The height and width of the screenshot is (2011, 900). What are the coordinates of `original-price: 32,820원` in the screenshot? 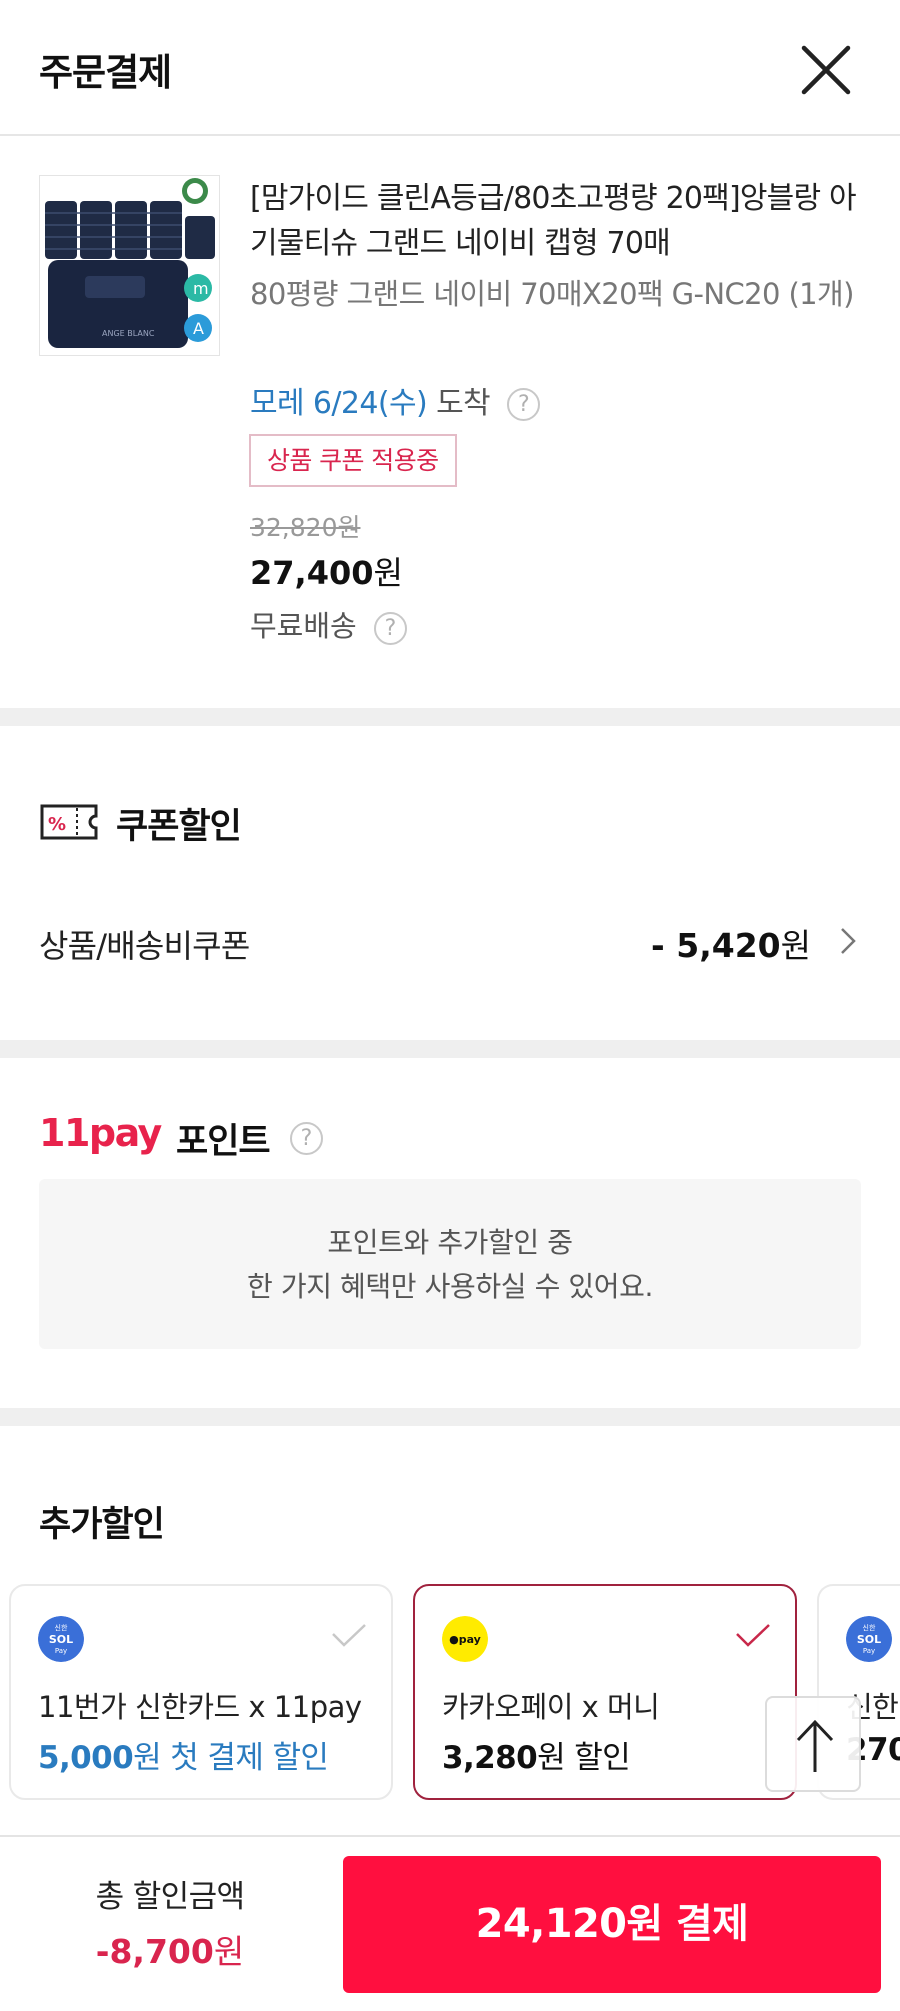 It's located at (305, 527).